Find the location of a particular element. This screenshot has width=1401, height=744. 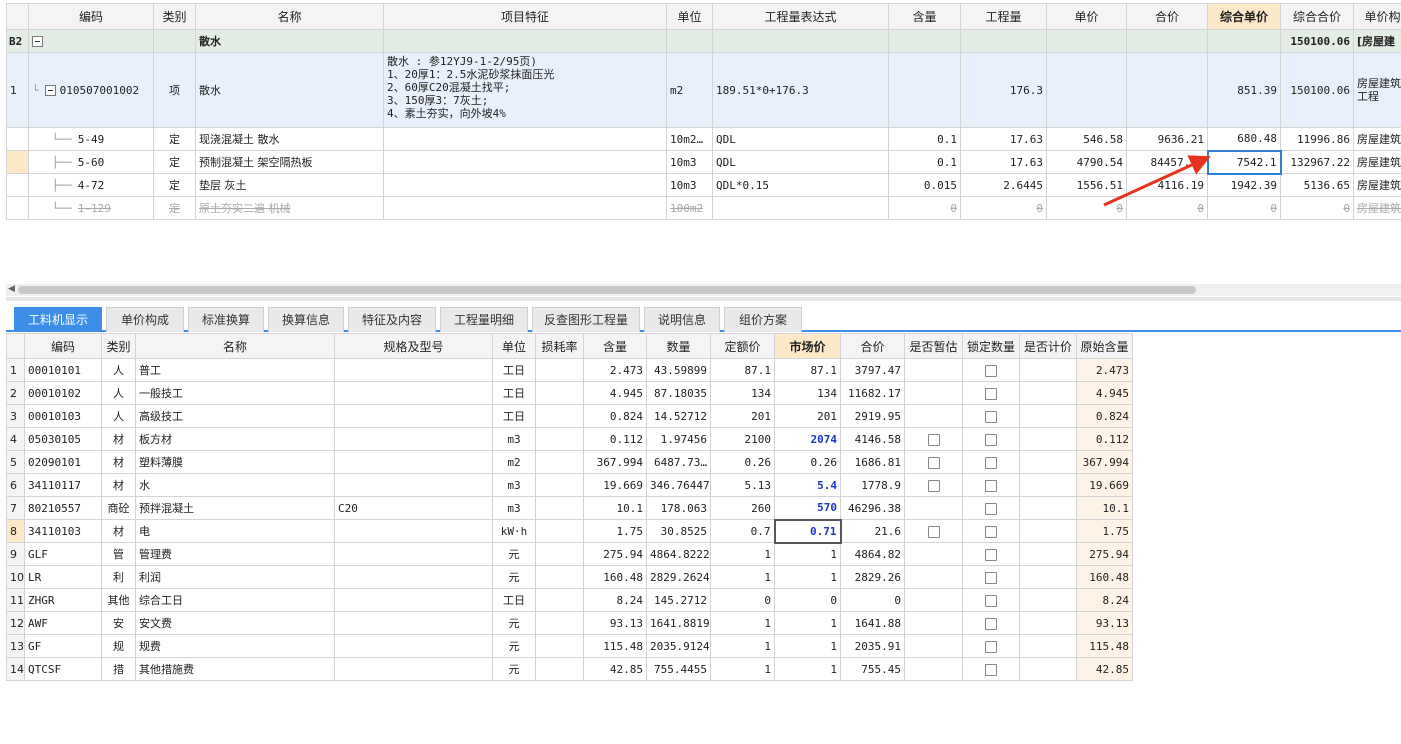

group-toggle-cell is located at coordinates (91, 41).